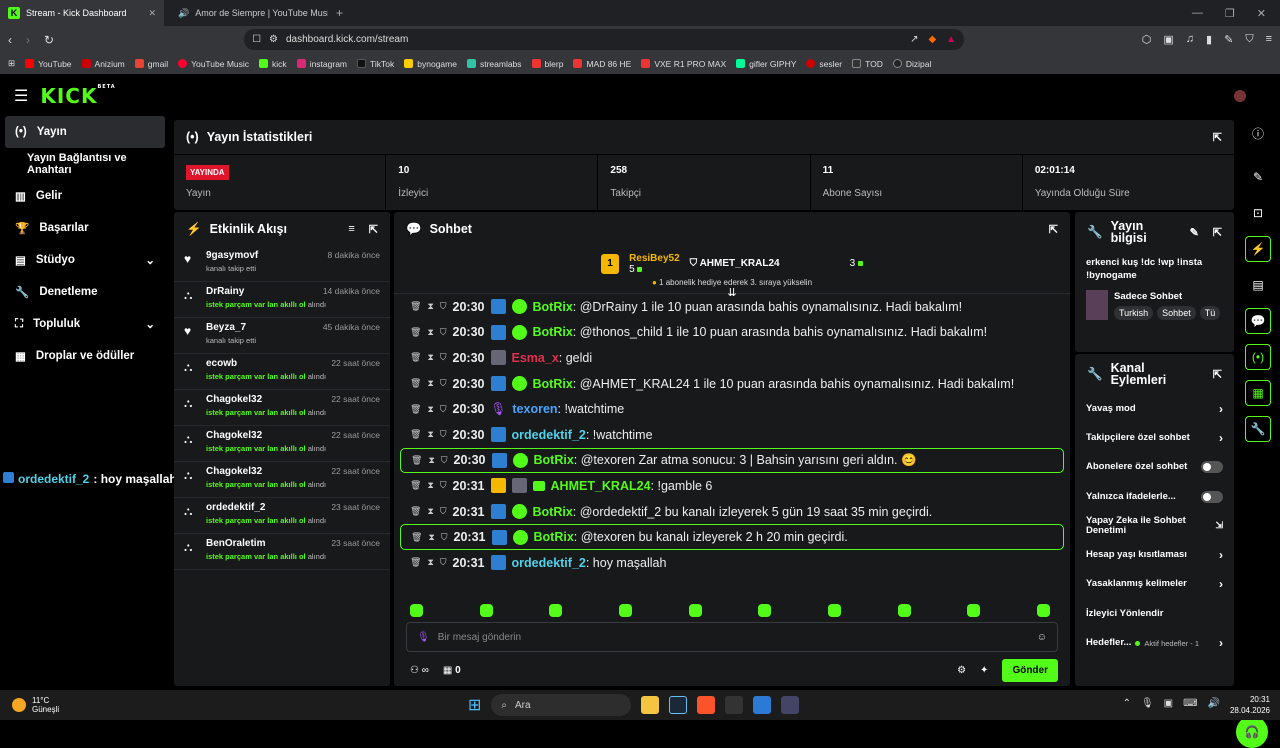  Describe the element at coordinates (951, 39) in the screenshot. I see `rewards-icon: ▲` at that location.